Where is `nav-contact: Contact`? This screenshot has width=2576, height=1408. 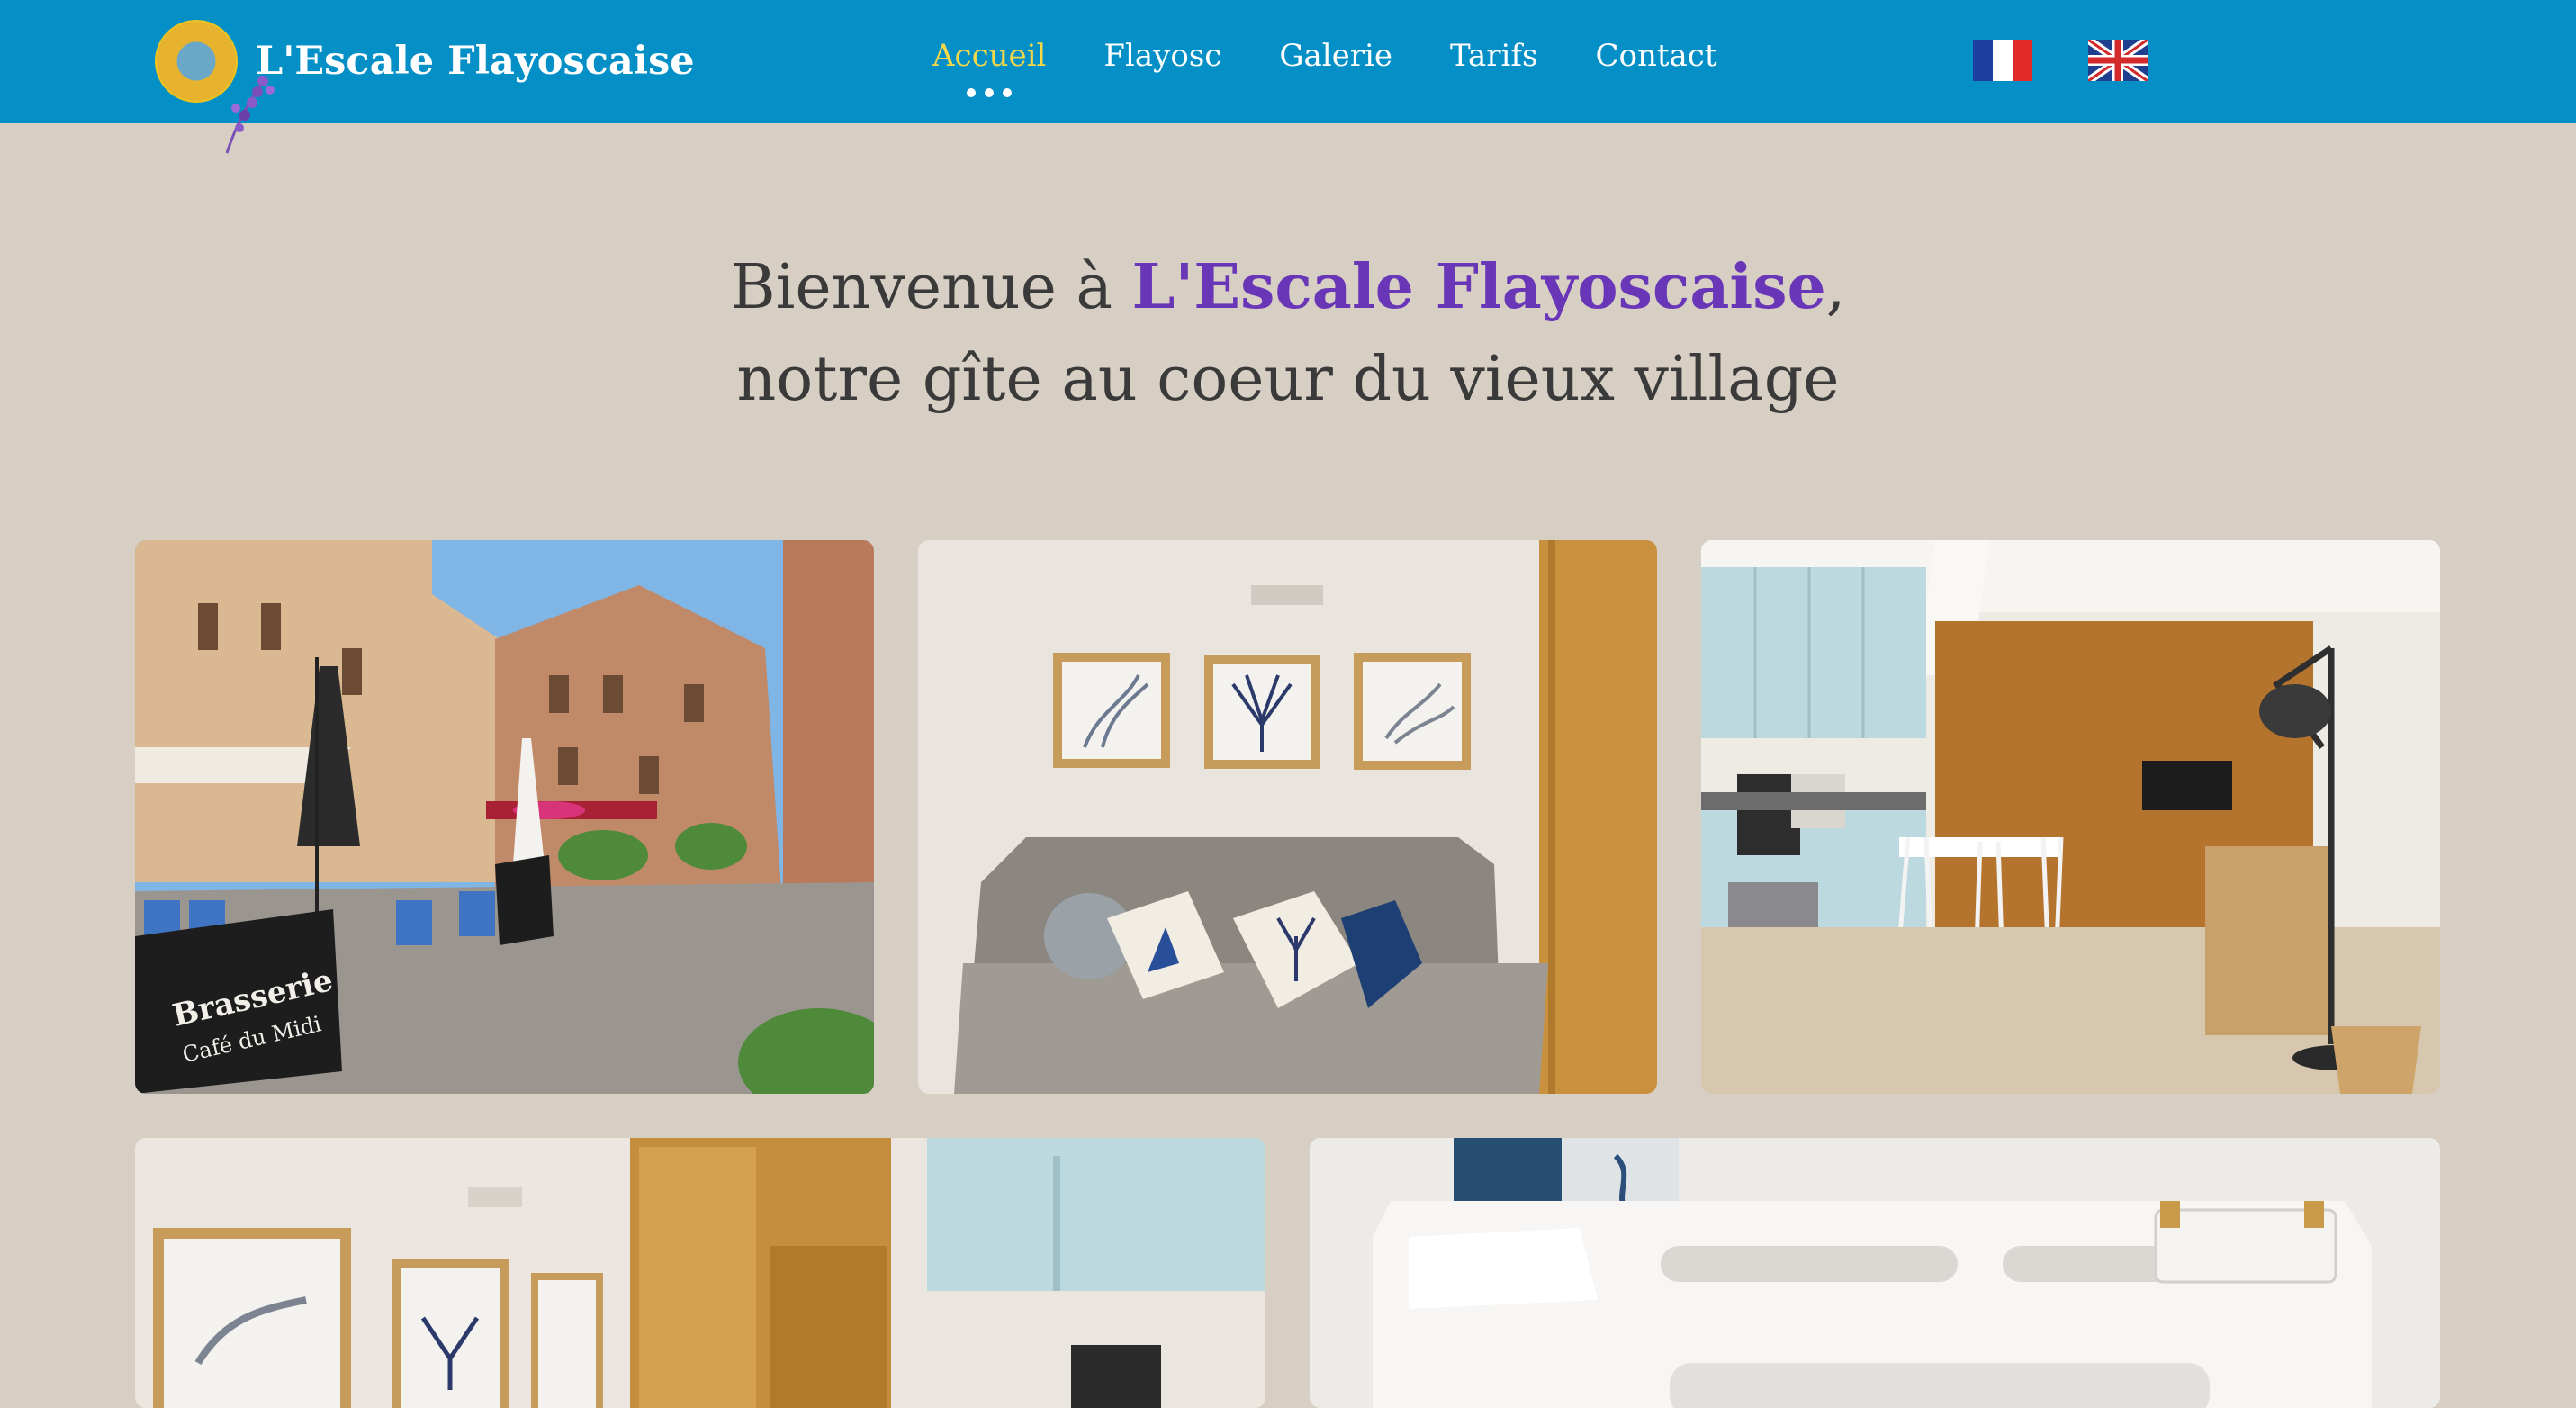 nav-contact: Contact is located at coordinates (1655, 56).